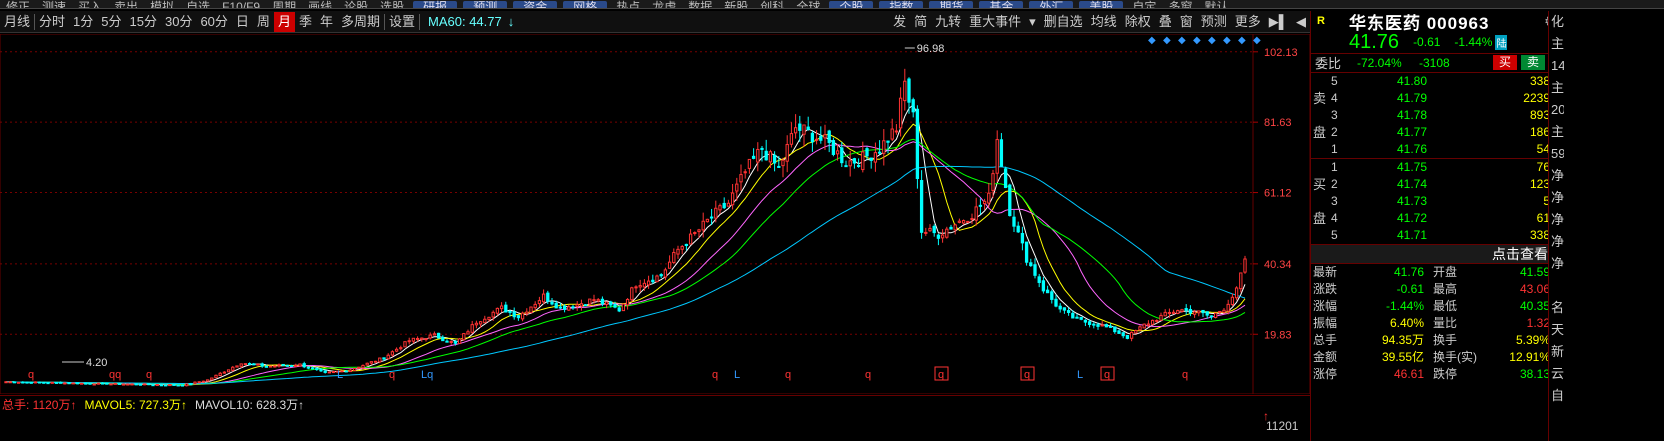 The width and height of the screenshot is (1664, 441). What do you see at coordinates (1334, 235) in the screenshot?
I see `bid-level: 5` at bounding box center [1334, 235].